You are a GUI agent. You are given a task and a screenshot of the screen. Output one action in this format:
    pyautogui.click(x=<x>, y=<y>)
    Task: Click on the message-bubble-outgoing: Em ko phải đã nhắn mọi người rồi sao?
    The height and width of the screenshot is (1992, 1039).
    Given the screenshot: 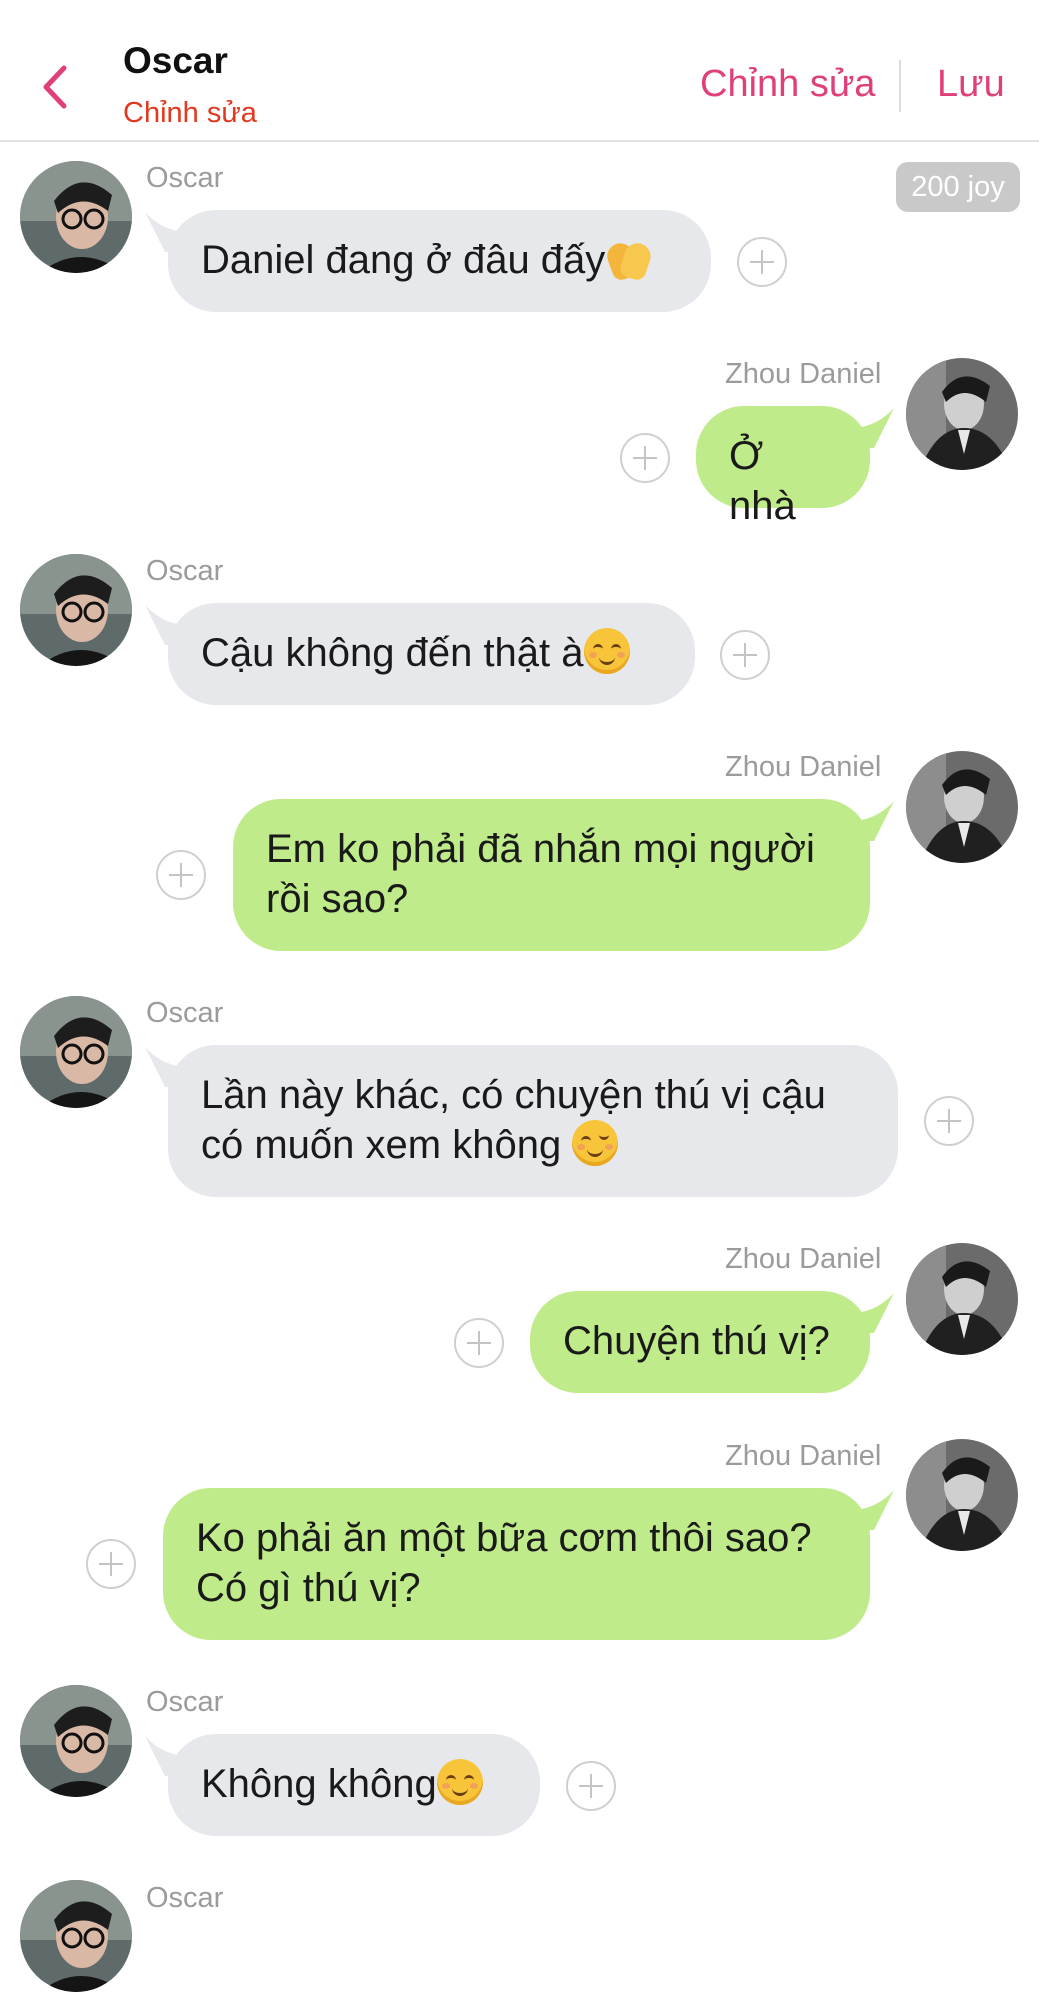 What is the action you would take?
    pyautogui.click(x=551, y=875)
    